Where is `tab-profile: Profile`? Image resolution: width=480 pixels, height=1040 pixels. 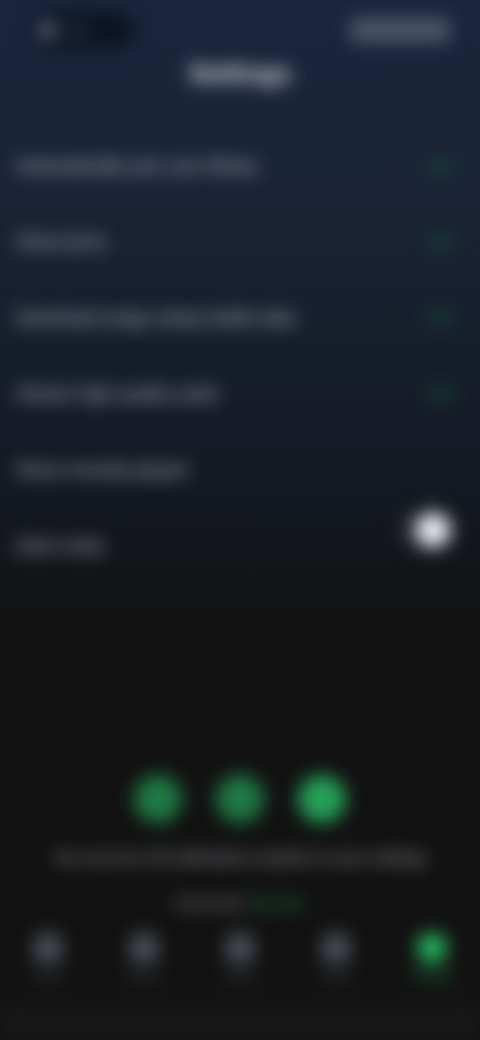 tab-profile: Profile is located at coordinates (336, 958).